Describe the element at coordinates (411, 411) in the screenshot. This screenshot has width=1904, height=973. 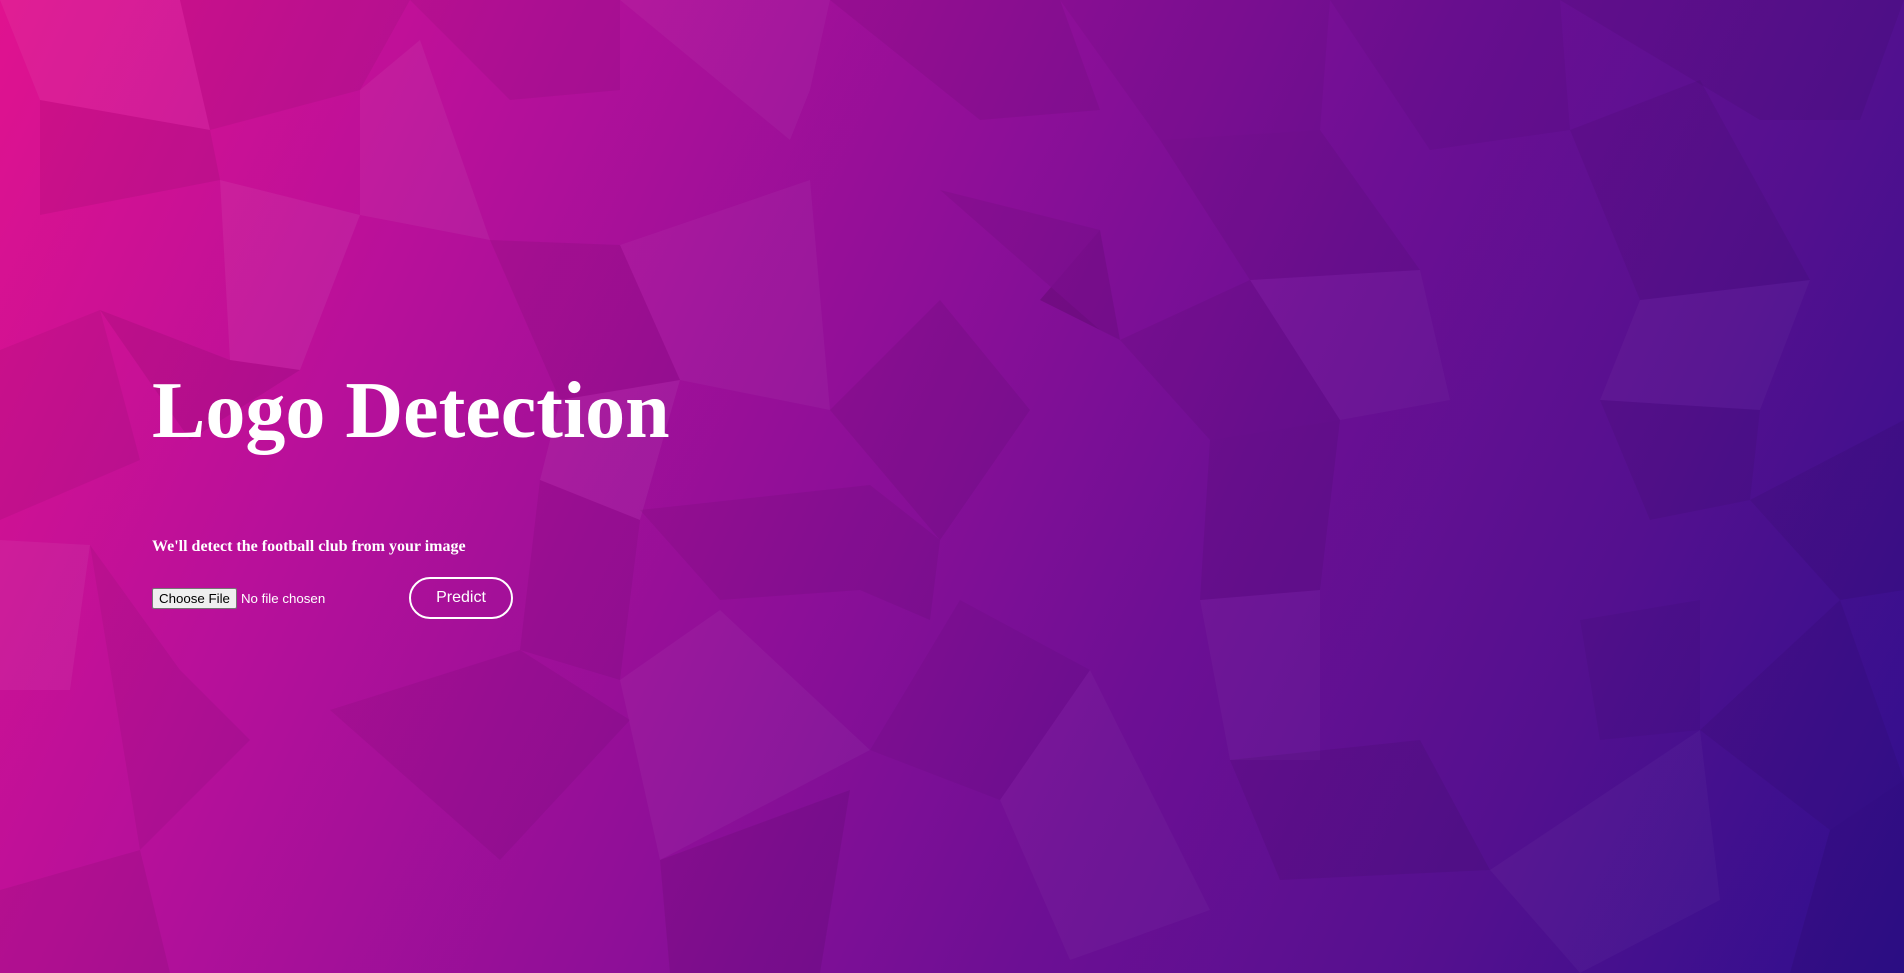
I see `page-title: Logo Detection` at that location.